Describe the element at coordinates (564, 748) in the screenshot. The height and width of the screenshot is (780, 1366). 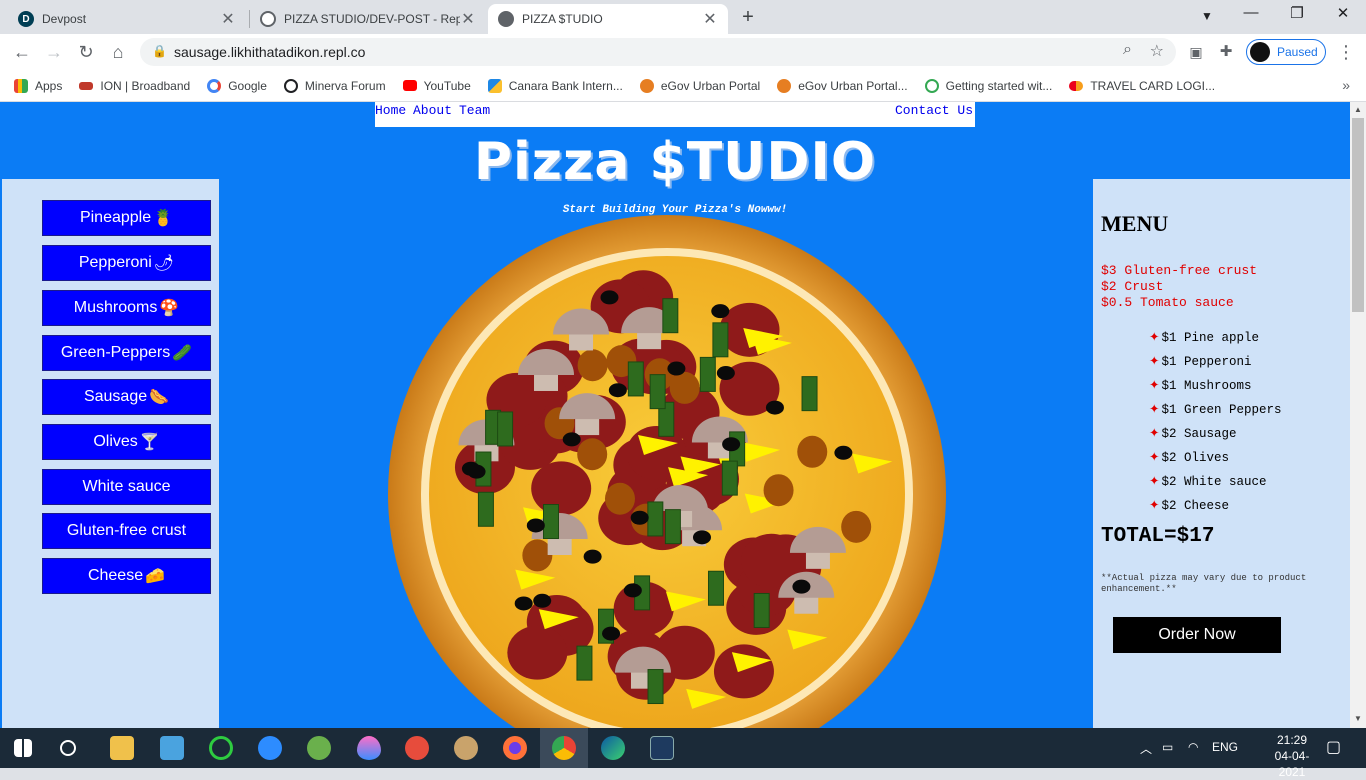
I see `chrome-icon` at that location.